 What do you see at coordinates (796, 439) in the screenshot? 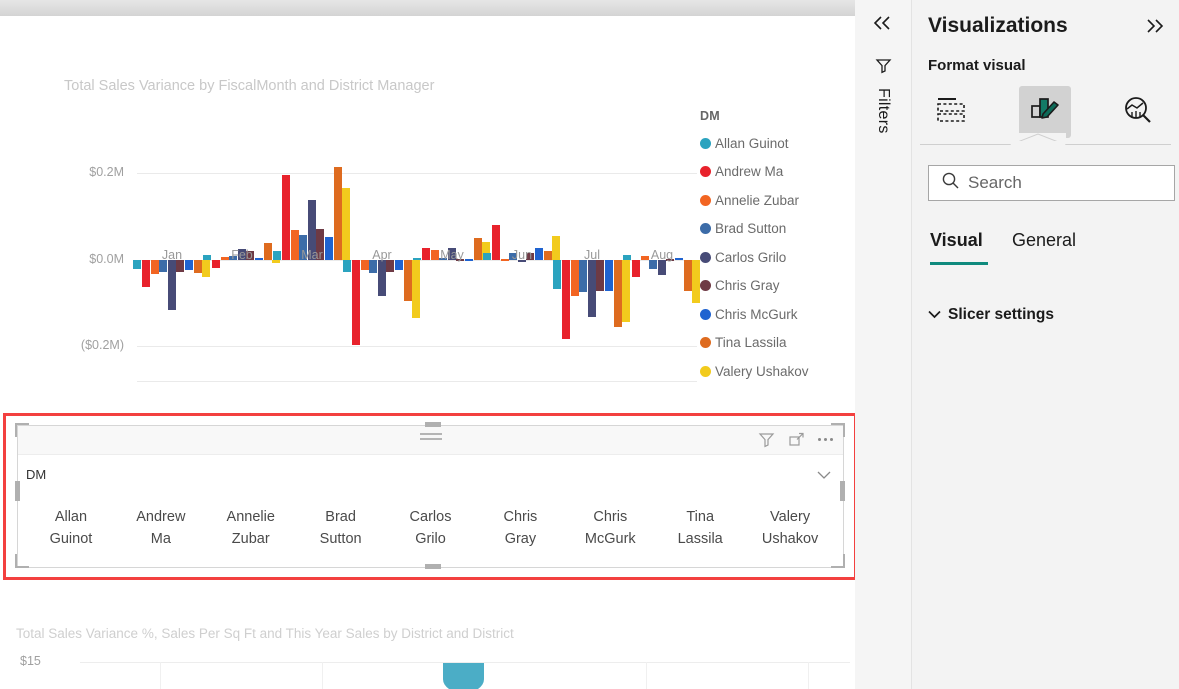
I see `focus-mode-icon` at bounding box center [796, 439].